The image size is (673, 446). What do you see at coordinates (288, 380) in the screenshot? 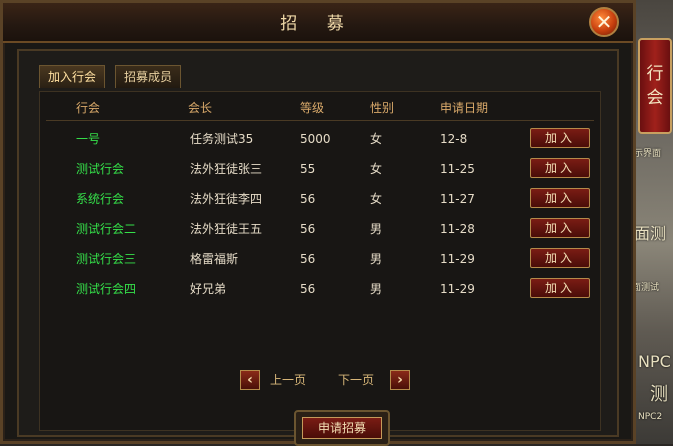
I see `prev-page-link: 上一页` at bounding box center [288, 380].